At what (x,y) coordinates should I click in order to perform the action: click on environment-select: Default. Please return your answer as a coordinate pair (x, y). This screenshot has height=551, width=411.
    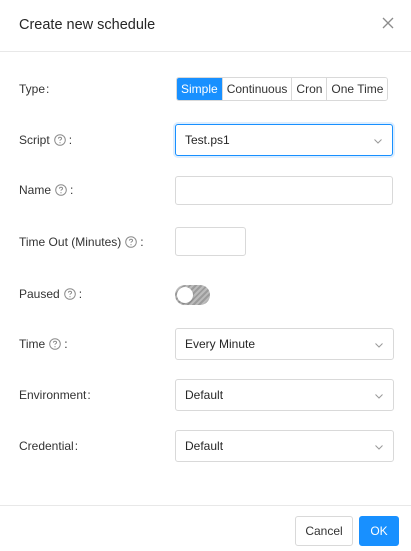
    Looking at the image, I should click on (284, 395).